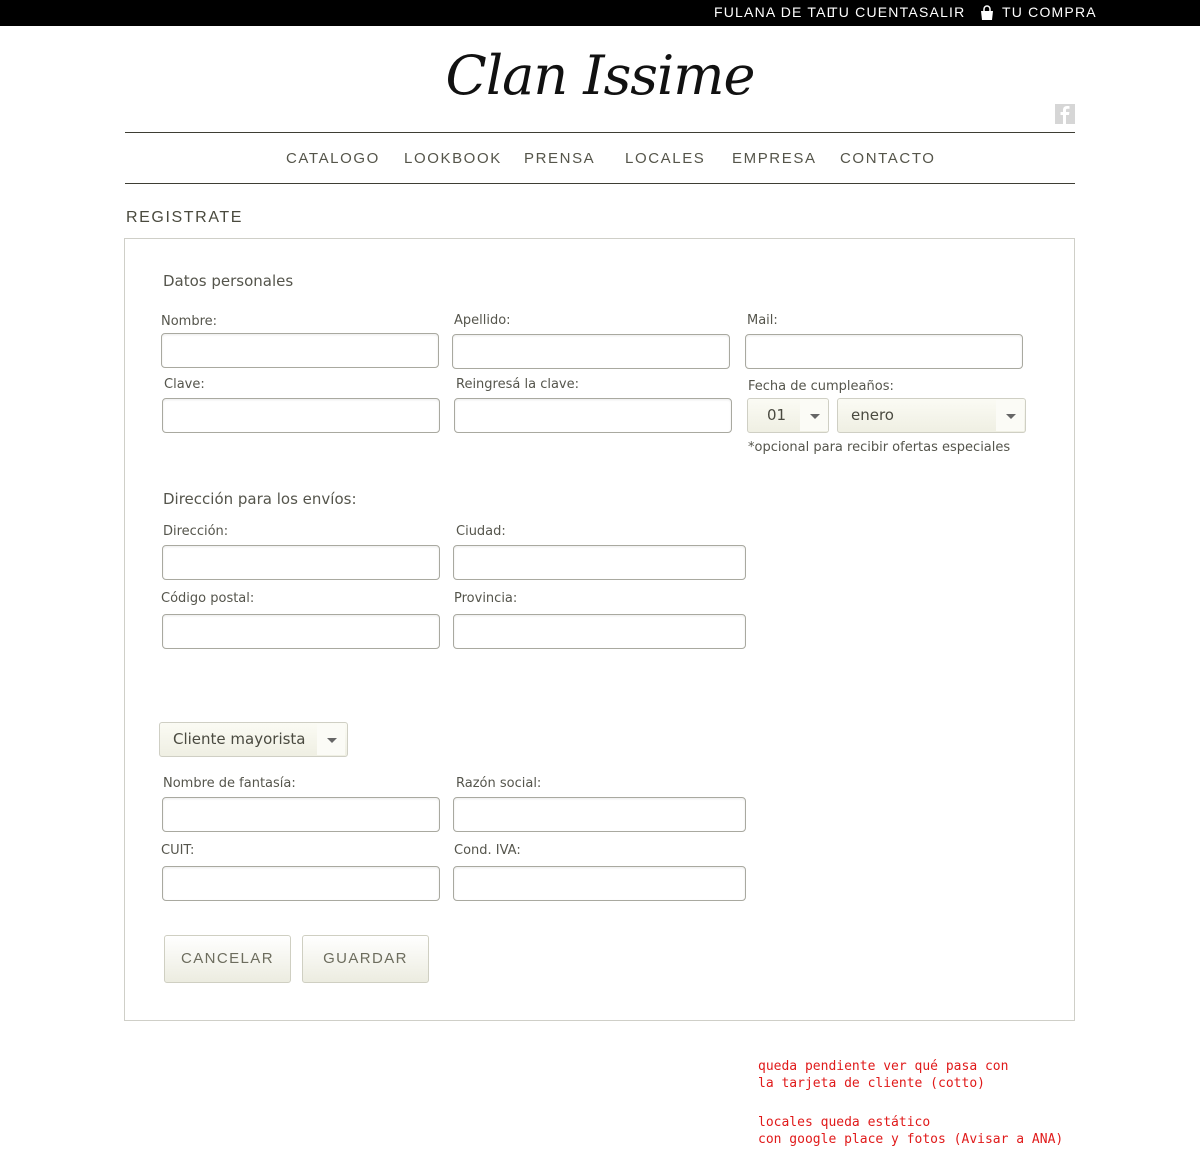 This screenshot has height=1152, width=1200. Describe the element at coordinates (228, 281) in the screenshot. I see `personal-data-title: Datos personales` at that location.